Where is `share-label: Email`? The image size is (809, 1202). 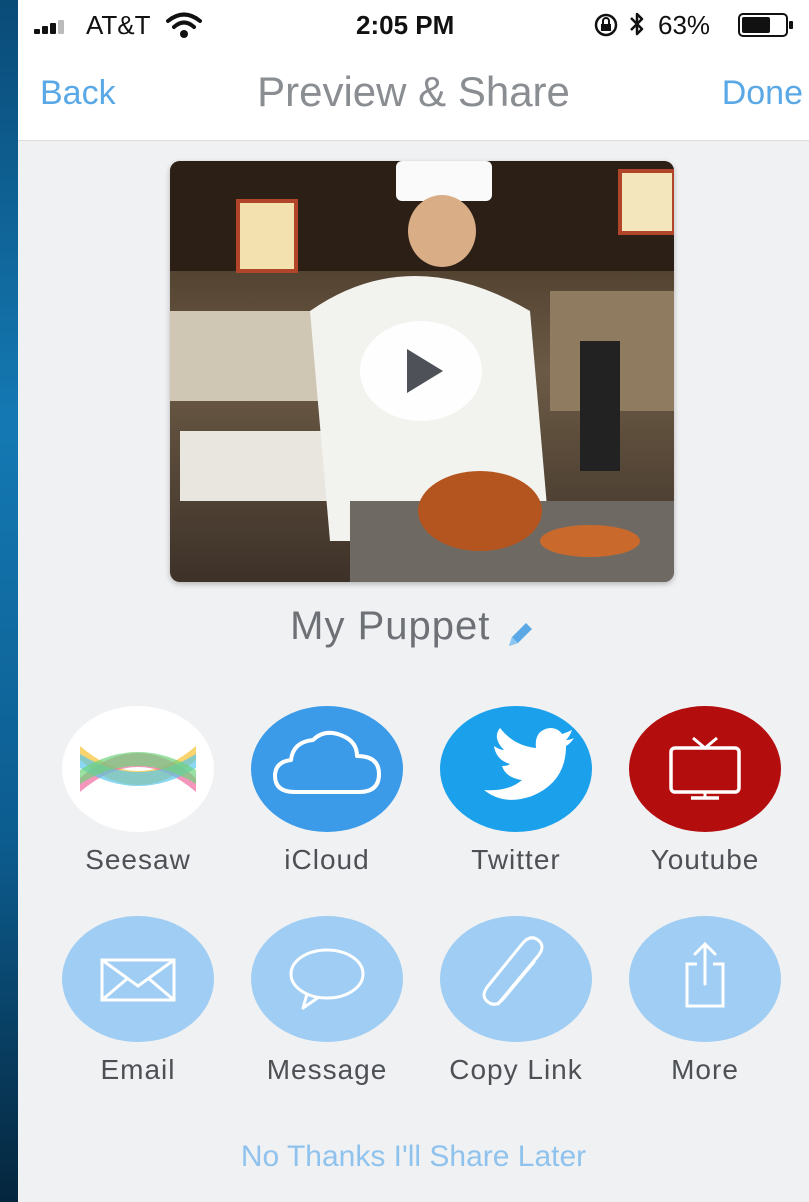 share-label: Email is located at coordinates (138, 1069).